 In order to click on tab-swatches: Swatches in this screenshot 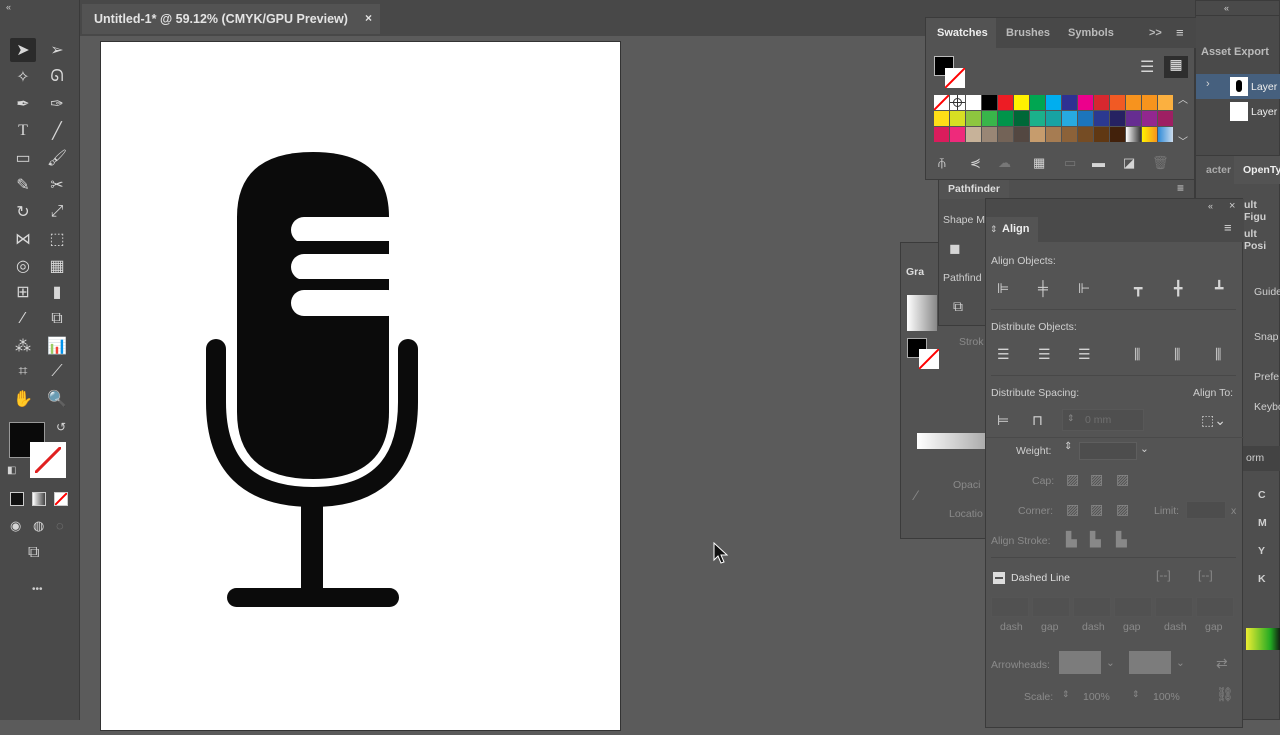, I will do `click(962, 33)`.